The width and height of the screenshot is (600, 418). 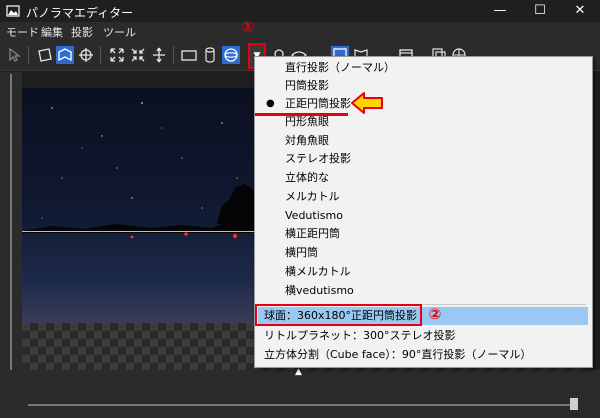 I want to click on menu-item-label: ステレオ投影, so click(x=318, y=158).